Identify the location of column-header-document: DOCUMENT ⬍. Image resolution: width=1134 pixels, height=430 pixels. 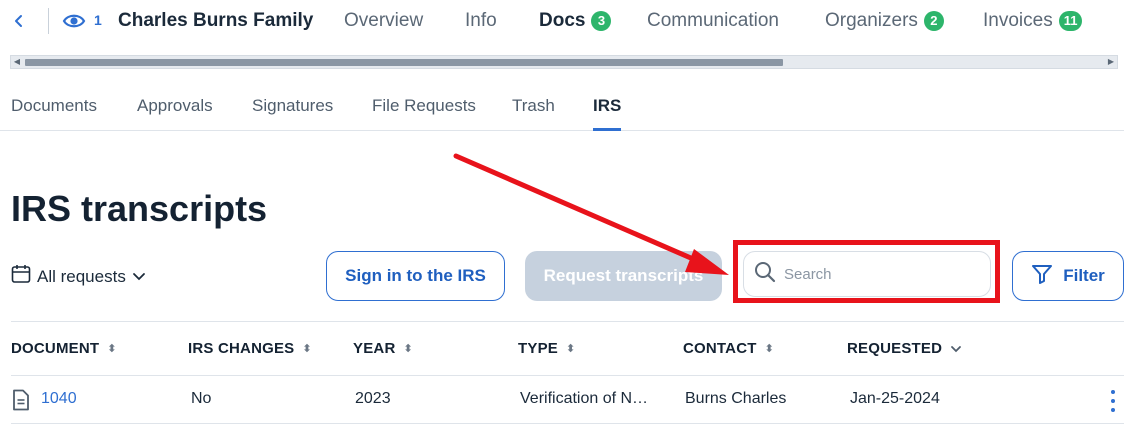
(64, 348).